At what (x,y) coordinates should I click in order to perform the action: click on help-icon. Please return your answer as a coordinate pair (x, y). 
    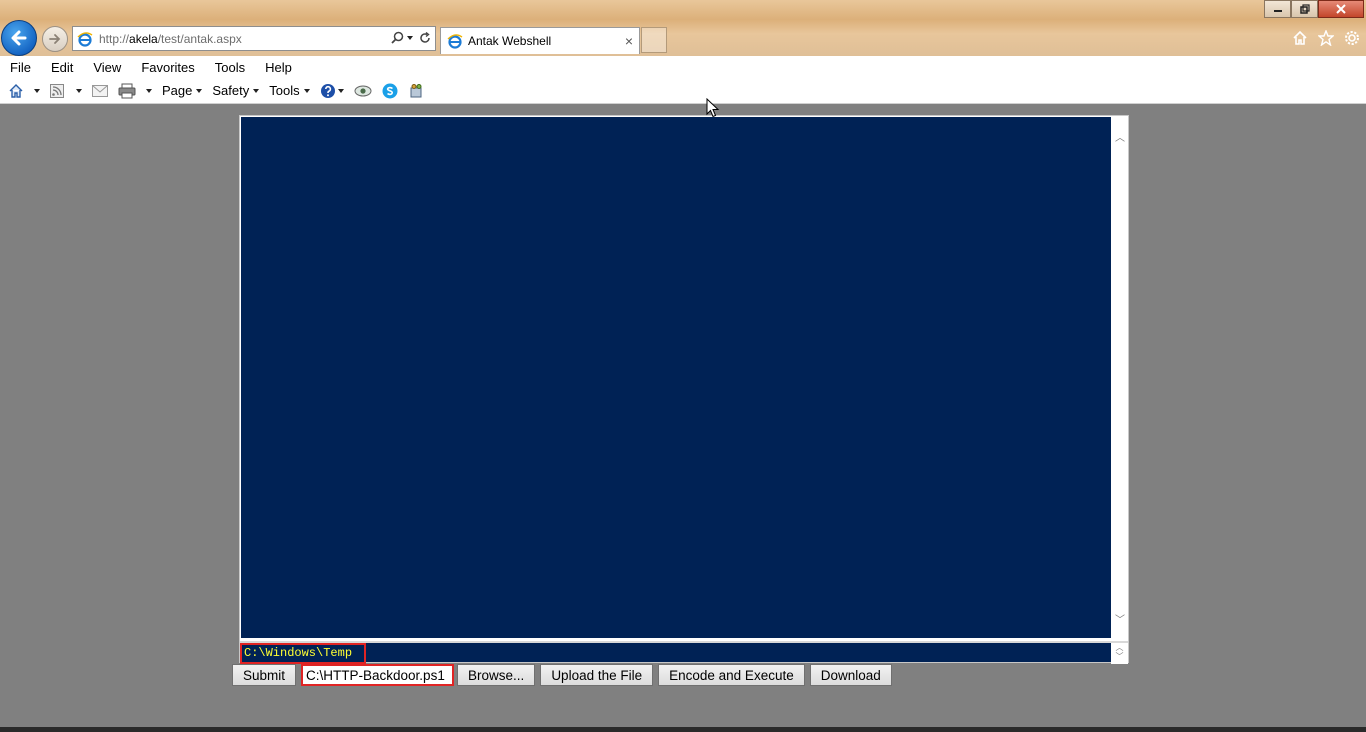
    Looking at the image, I should click on (327, 90).